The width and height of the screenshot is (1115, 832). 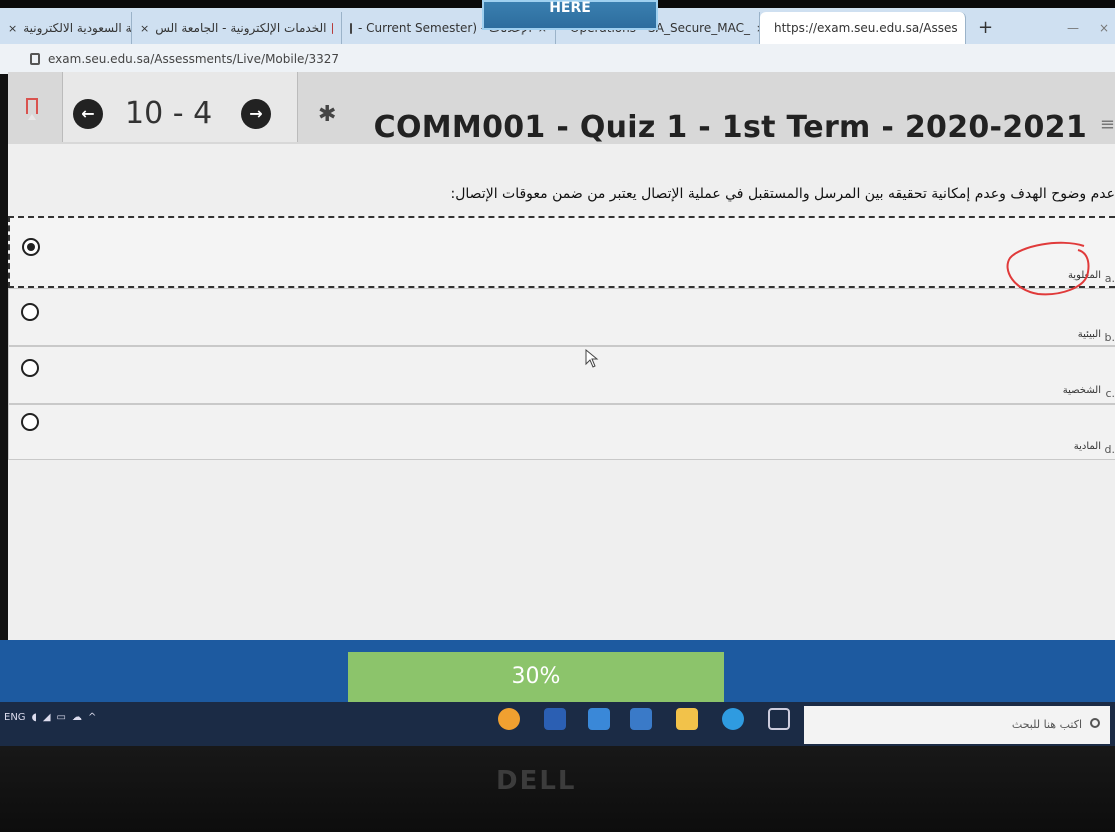 What do you see at coordinates (92, 717) in the screenshot?
I see `chevron-up-icon: ^` at bounding box center [92, 717].